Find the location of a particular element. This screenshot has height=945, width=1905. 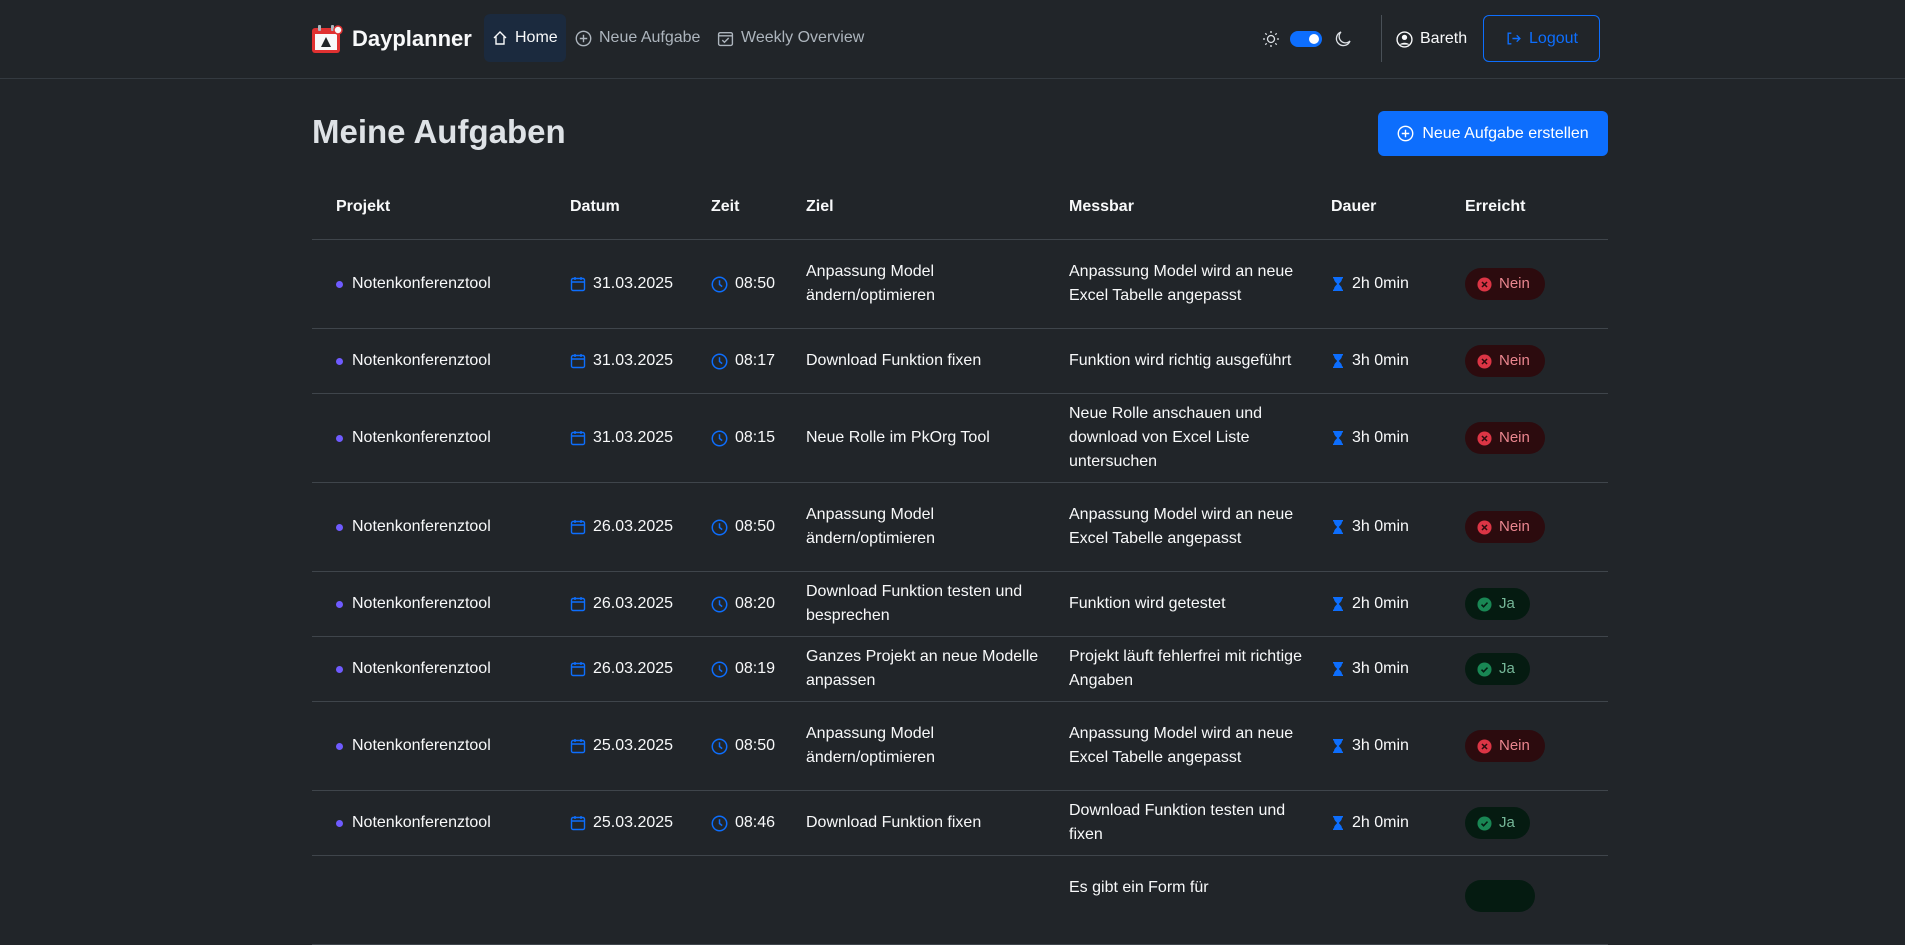

cell-ziel: Anpassung Model ändern/optimieren is located at coordinates (870, 745).